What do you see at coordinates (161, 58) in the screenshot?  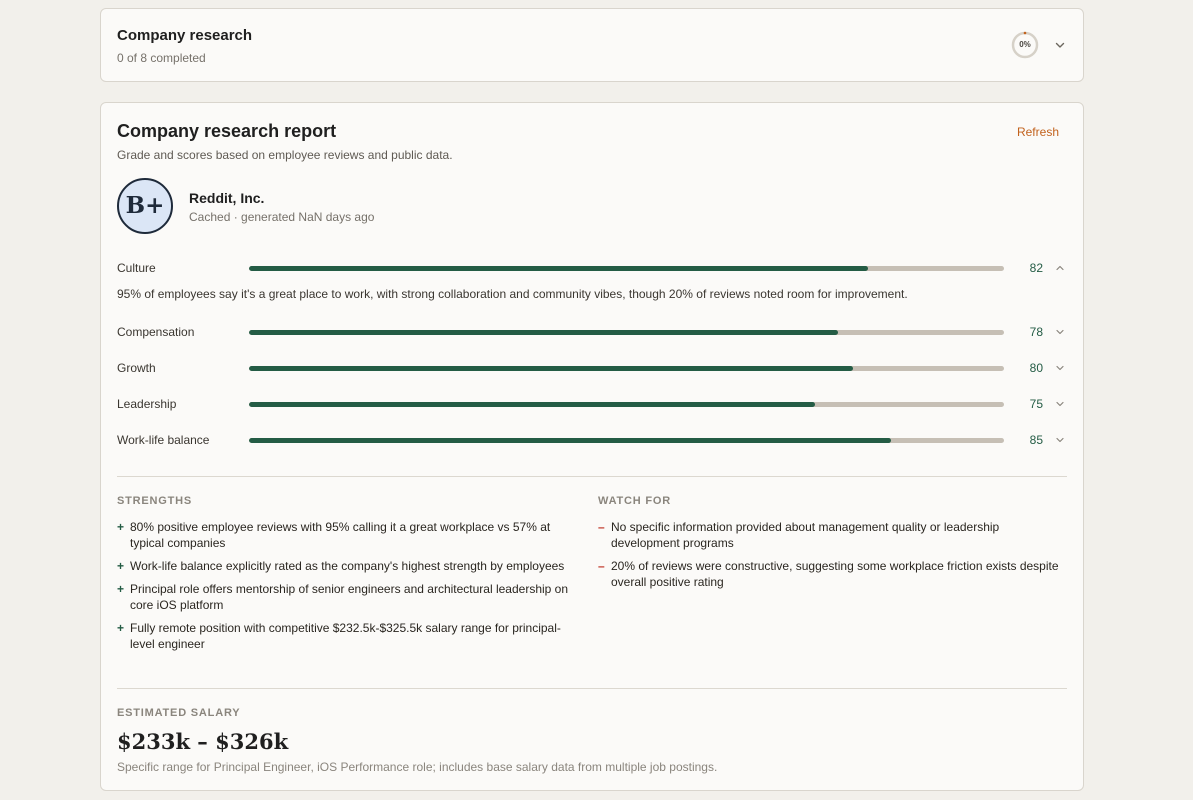 I see `task-progress-text: 0 of 8 completed` at bounding box center [161, 58].